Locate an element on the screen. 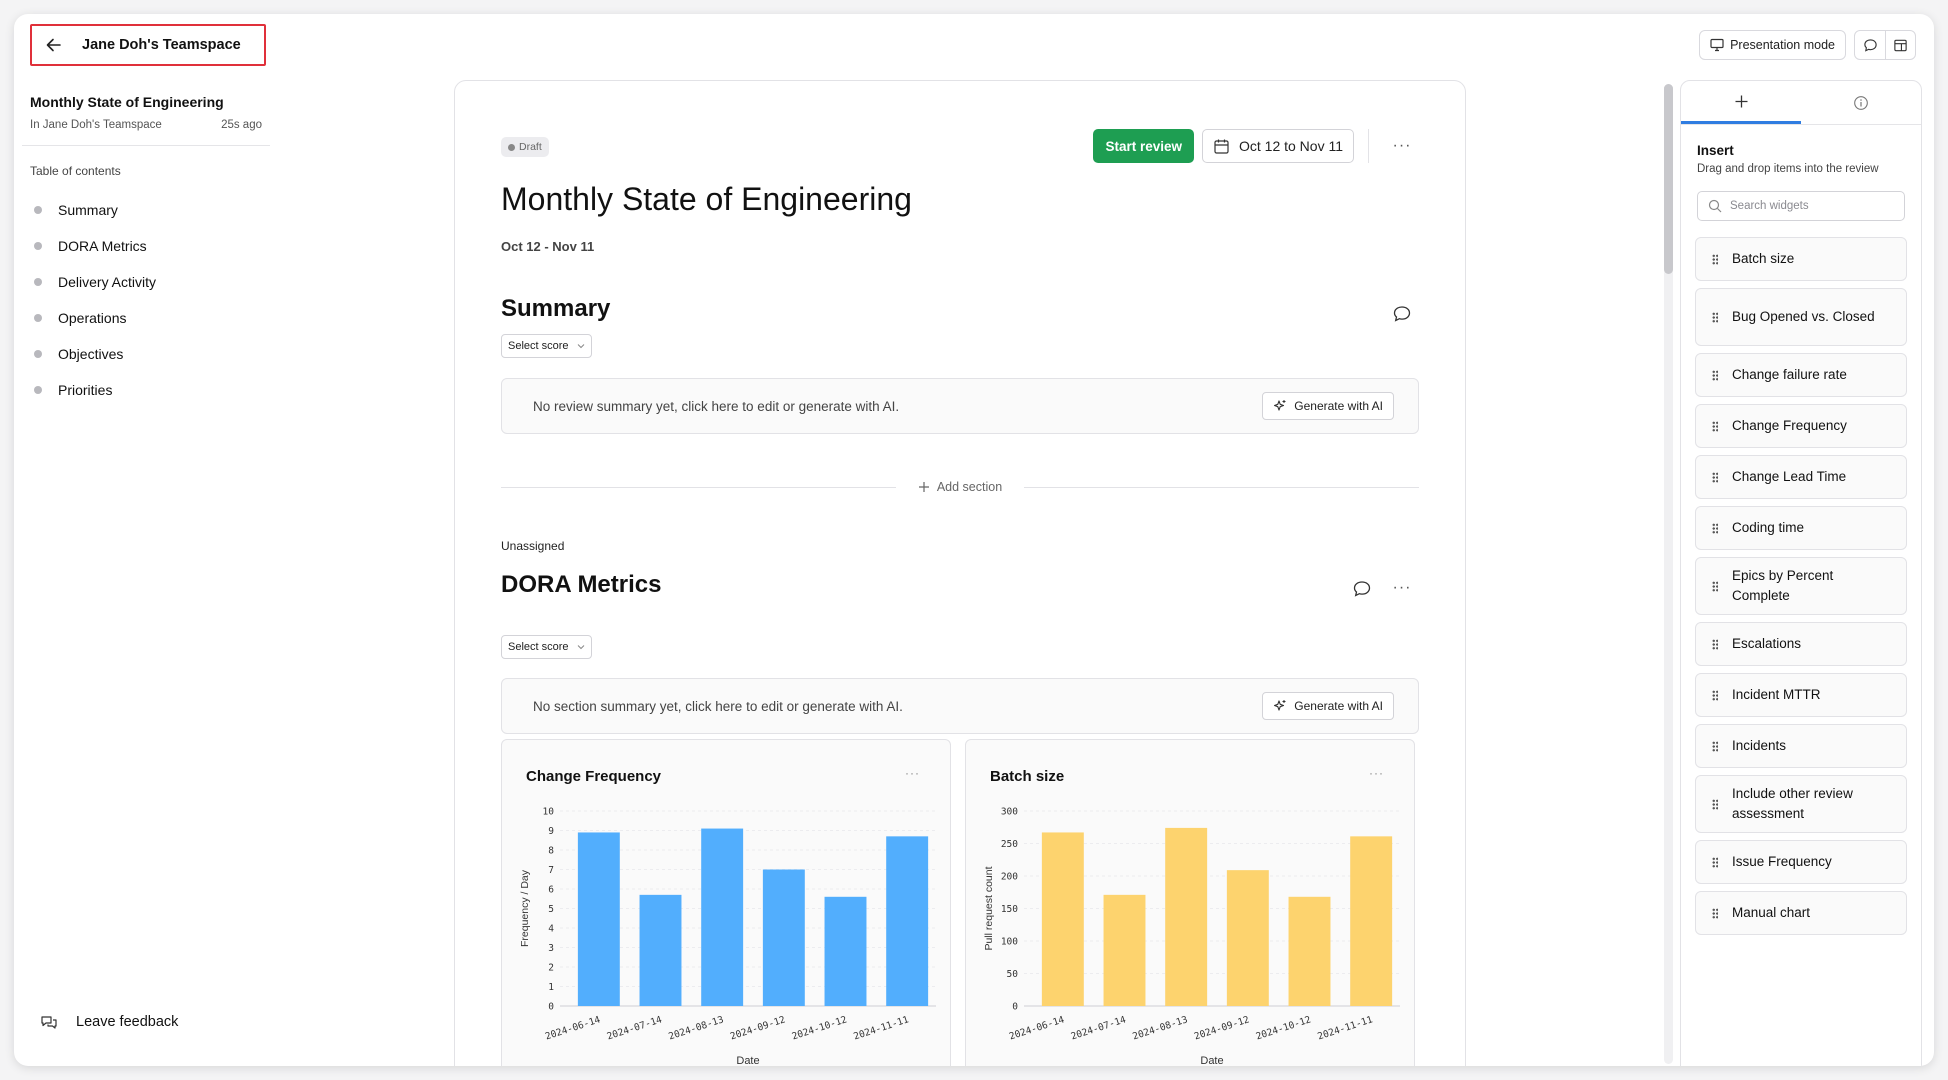  x-tick-label: 2024-06-14 is located at coordinates (1037, 1028).